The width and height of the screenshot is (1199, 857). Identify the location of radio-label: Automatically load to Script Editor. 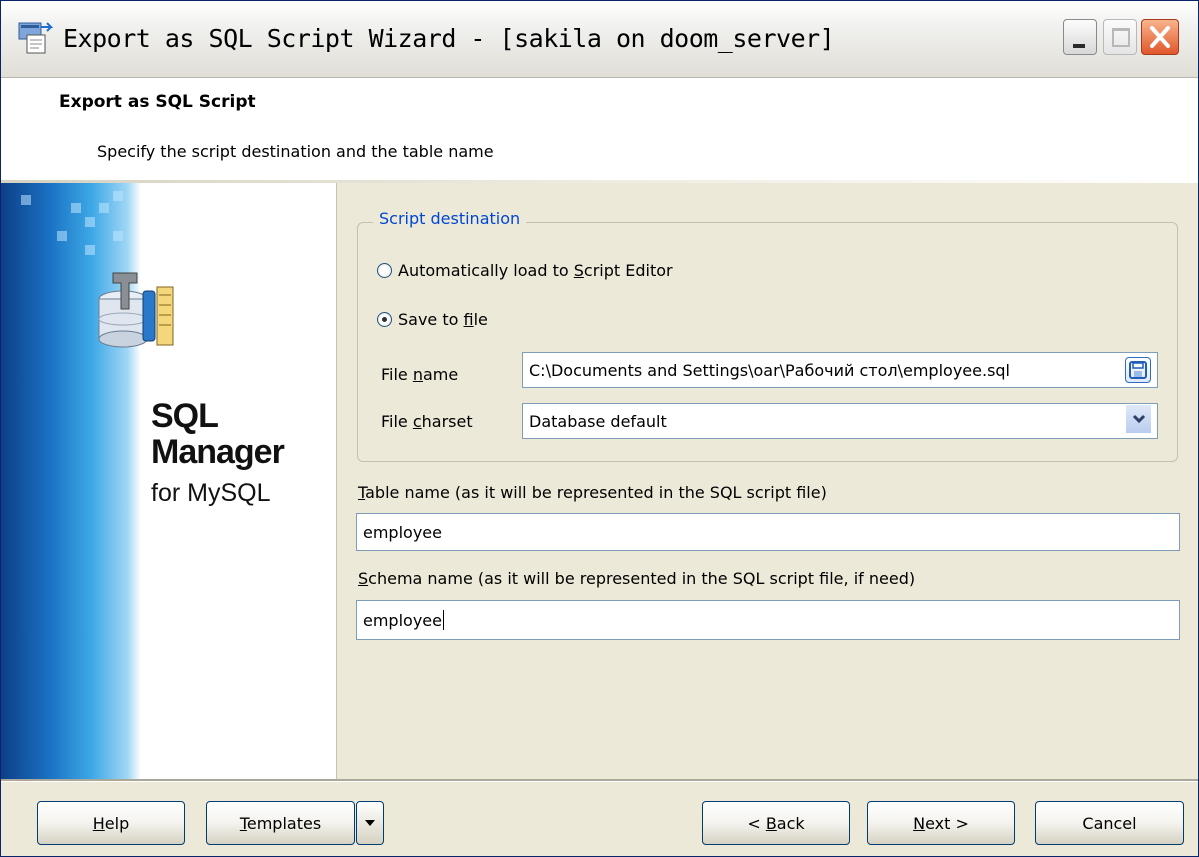
(535, 270).